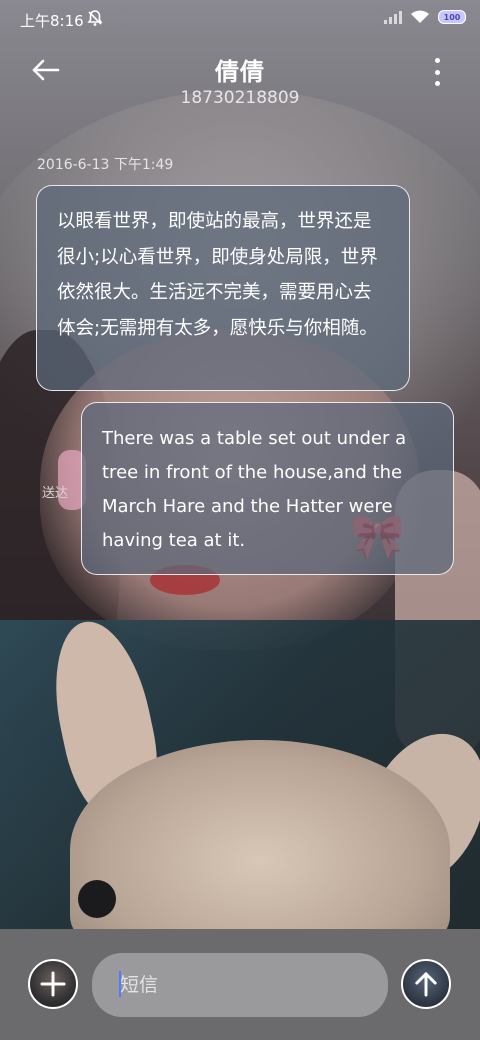 This screenshot has width=480, height=1040. I want to click on conversation-header: 倩倩 18730218809, so click(240, 79).